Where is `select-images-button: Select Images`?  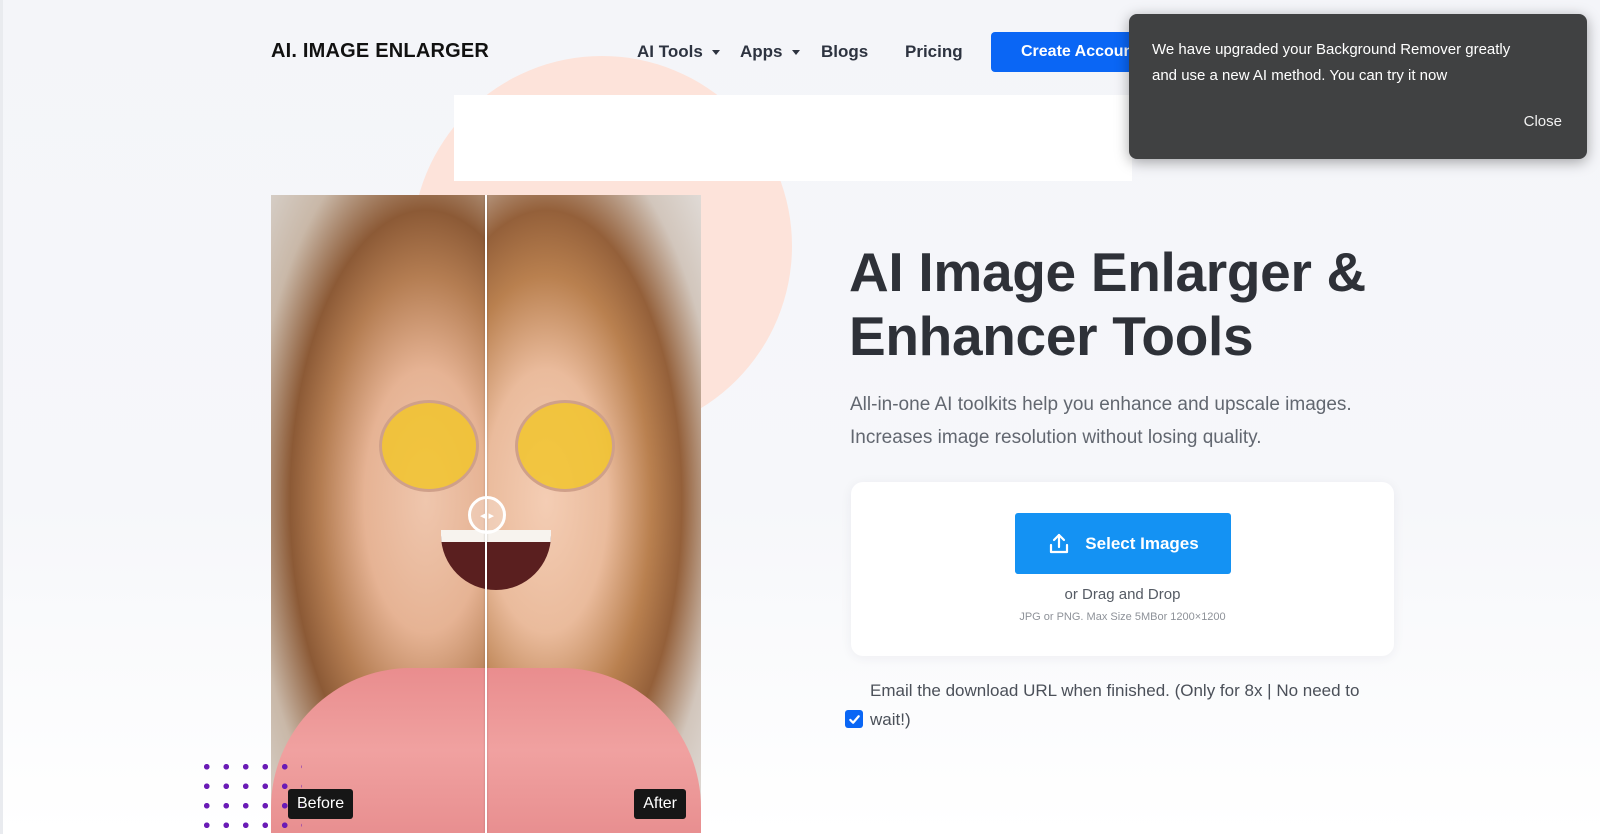
select-images-button: Select Images is located at coordinates (1123, 543).